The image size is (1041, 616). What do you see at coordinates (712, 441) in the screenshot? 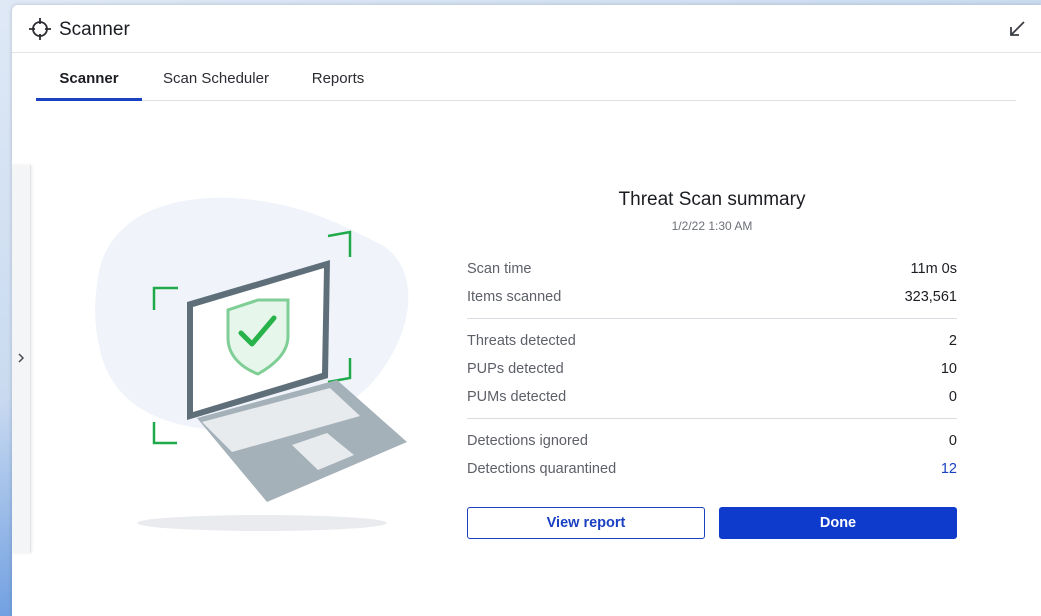
I see `stat-row-detections-ignored: Detections ignored 0` at bounding box center [712, 441].